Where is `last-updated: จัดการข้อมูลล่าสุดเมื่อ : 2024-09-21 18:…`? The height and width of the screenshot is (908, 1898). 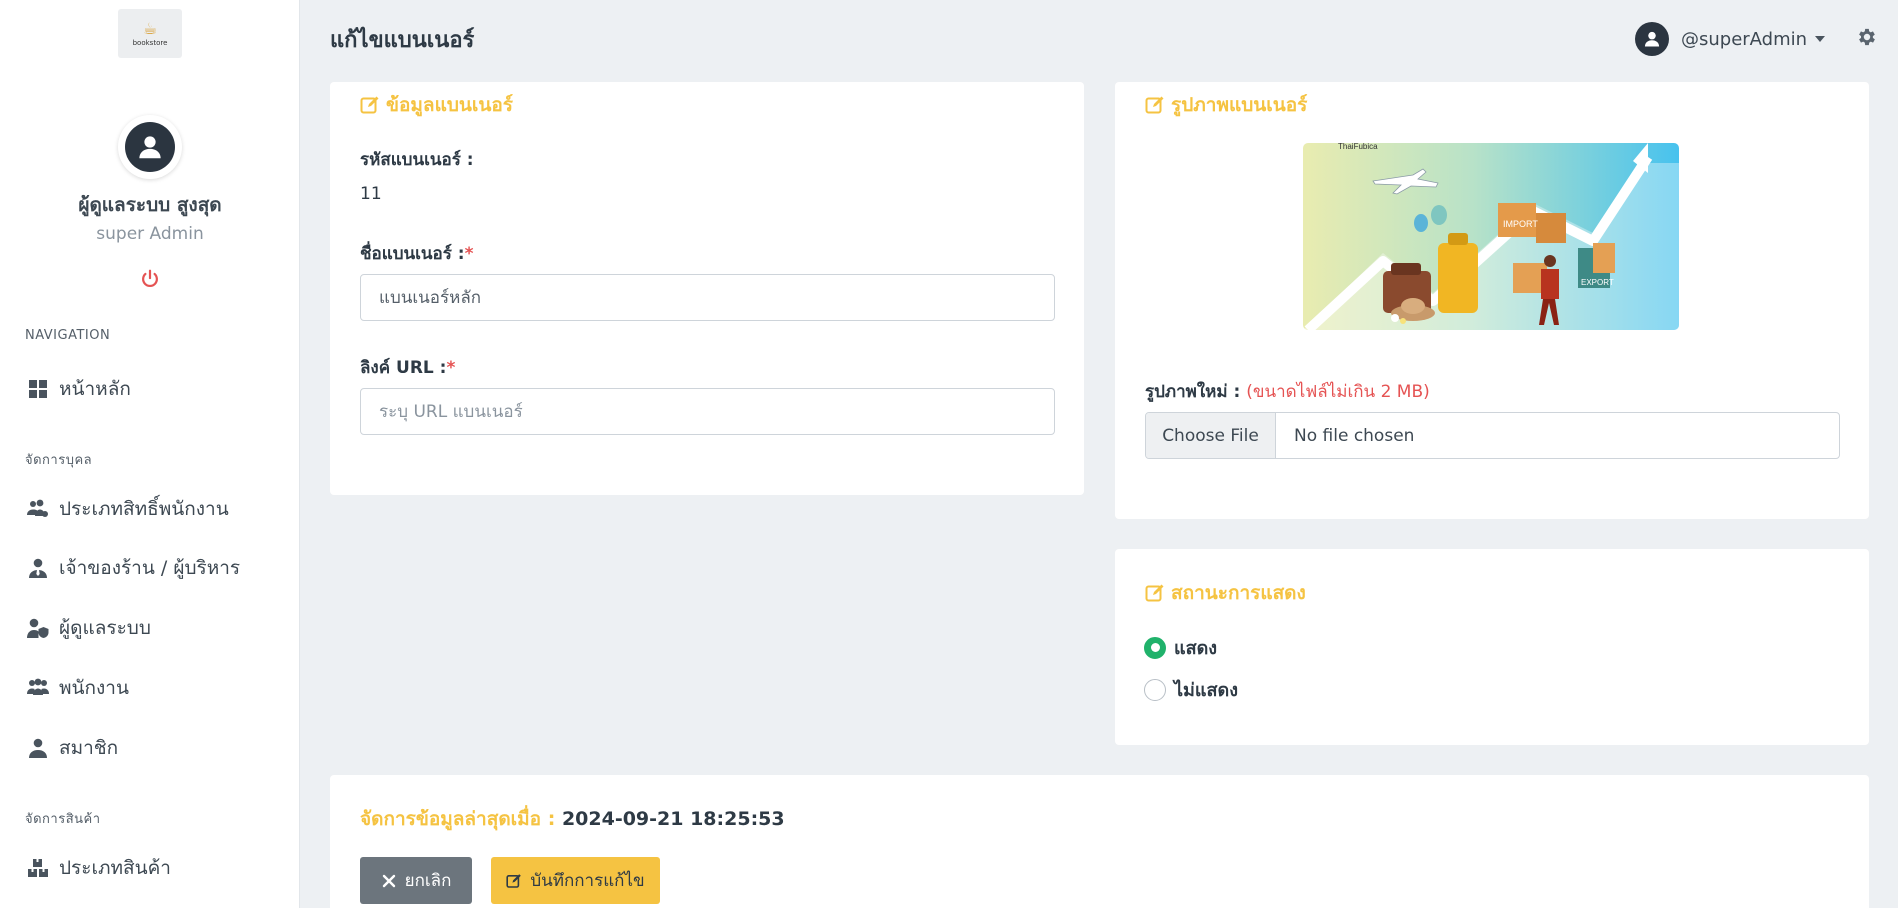
last-updated: จัดการข้อมูลล่าสุดเมื่อ : 2024-09-21 18:… is located at coordinates (572, 819).